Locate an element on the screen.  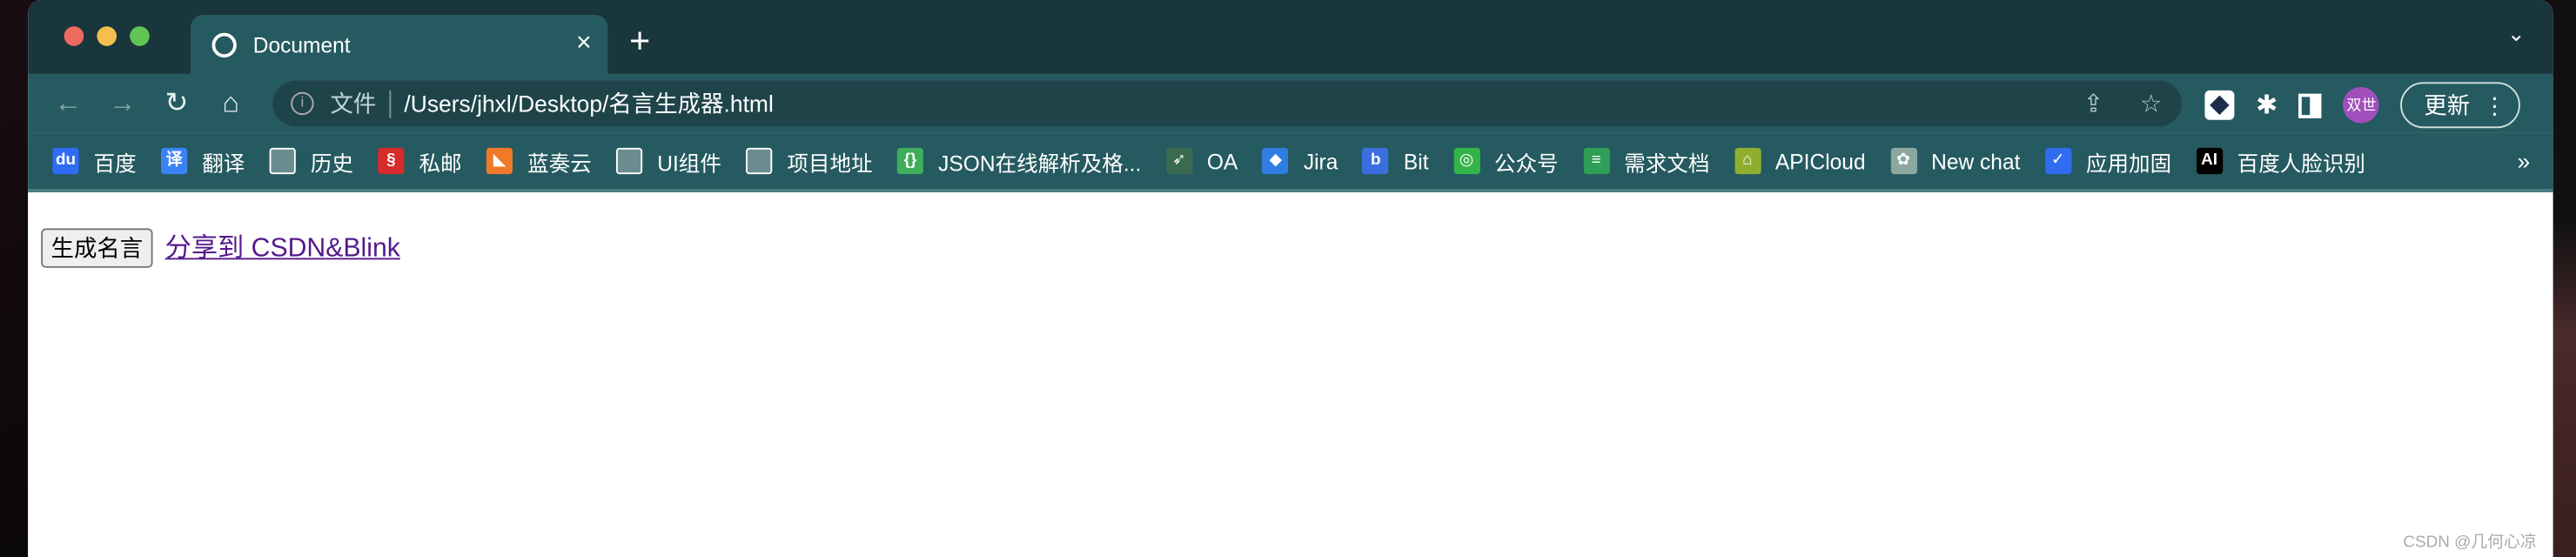
bit-icon: b is located at coordinates (1376, 161).